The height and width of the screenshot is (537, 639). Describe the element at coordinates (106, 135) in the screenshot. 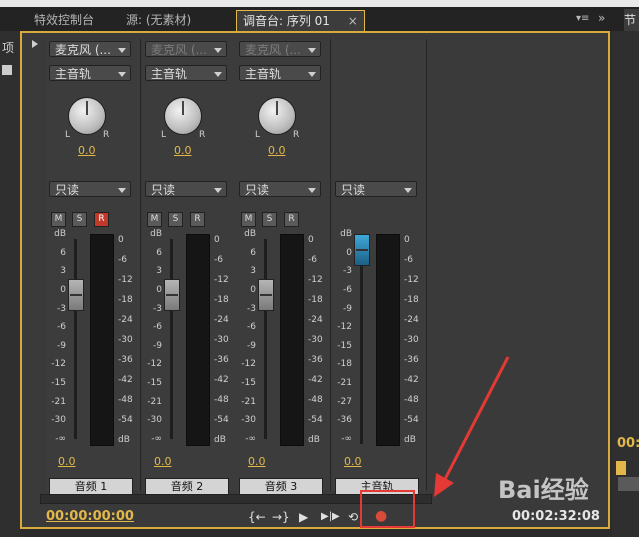

I see `pan-right-label: R` at that location.